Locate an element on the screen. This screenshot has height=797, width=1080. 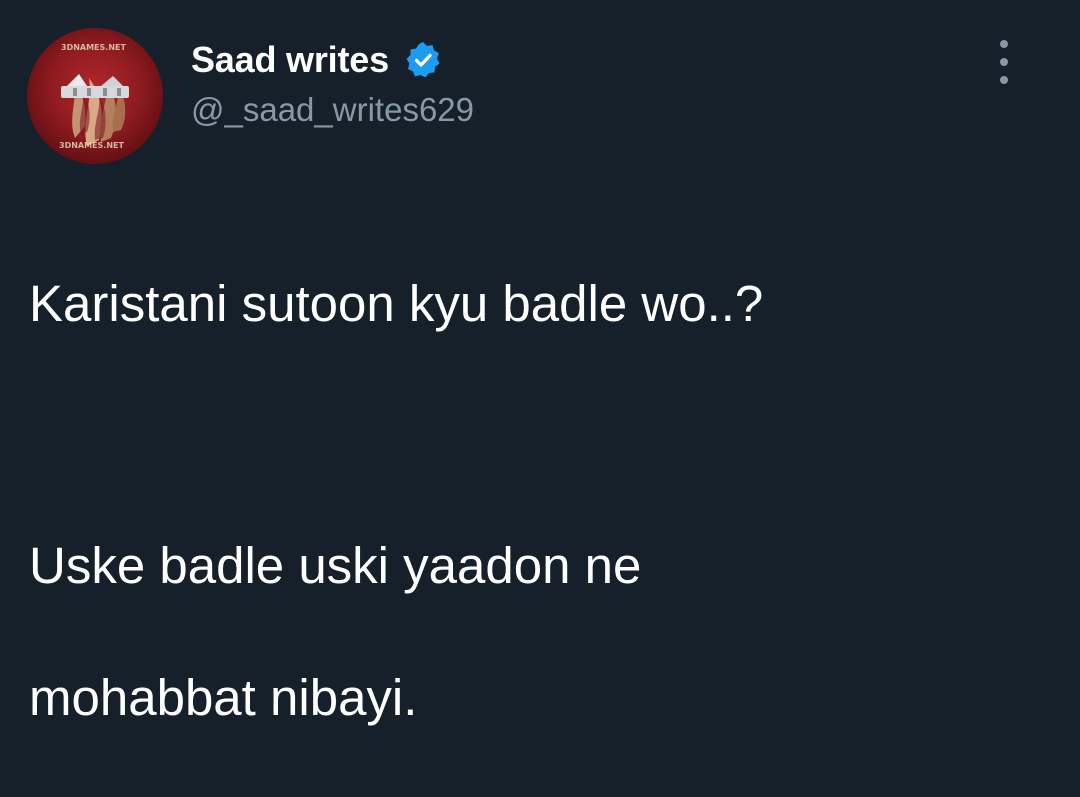
verified-badge-icon is located at coordinates (423, 60).